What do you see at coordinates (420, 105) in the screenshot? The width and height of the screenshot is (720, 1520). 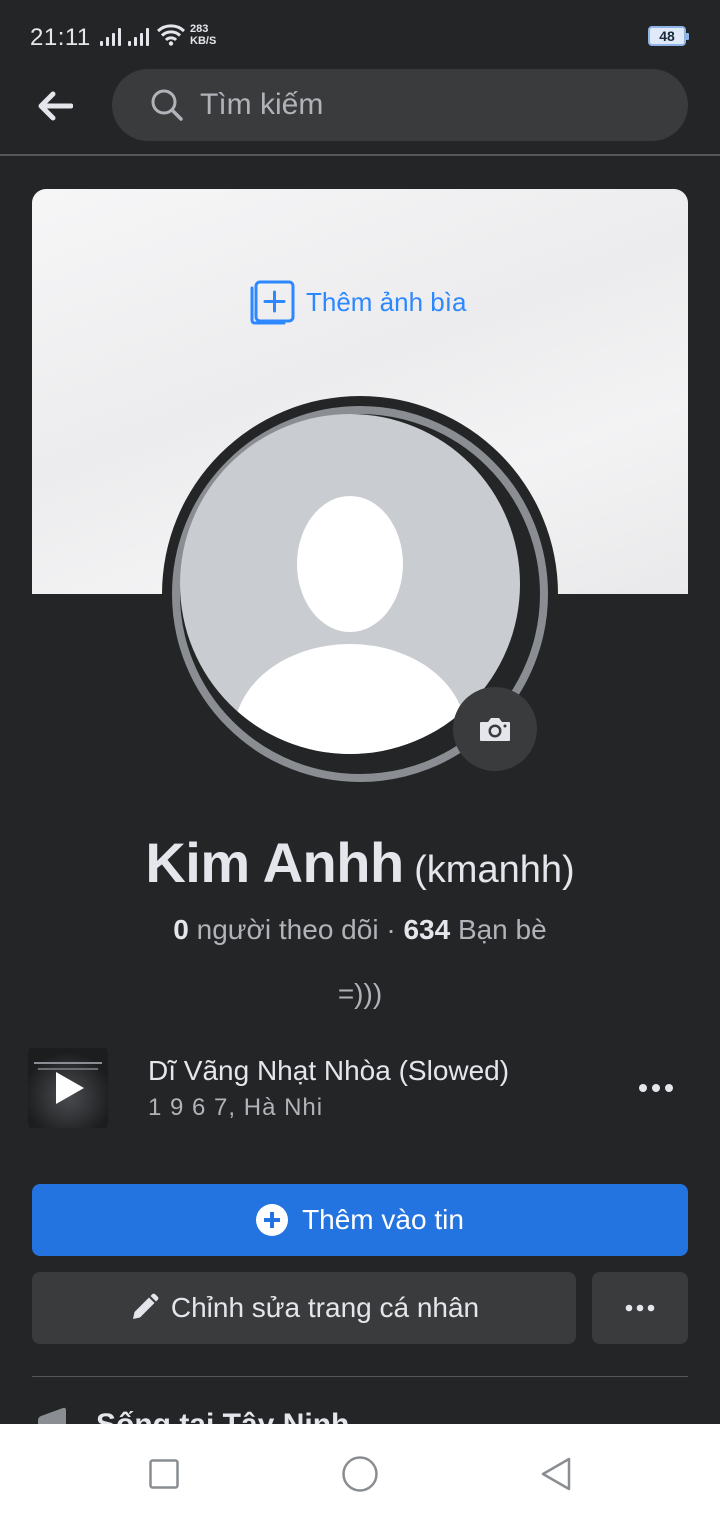 I see `search-input` at bounding box center [420, 105].